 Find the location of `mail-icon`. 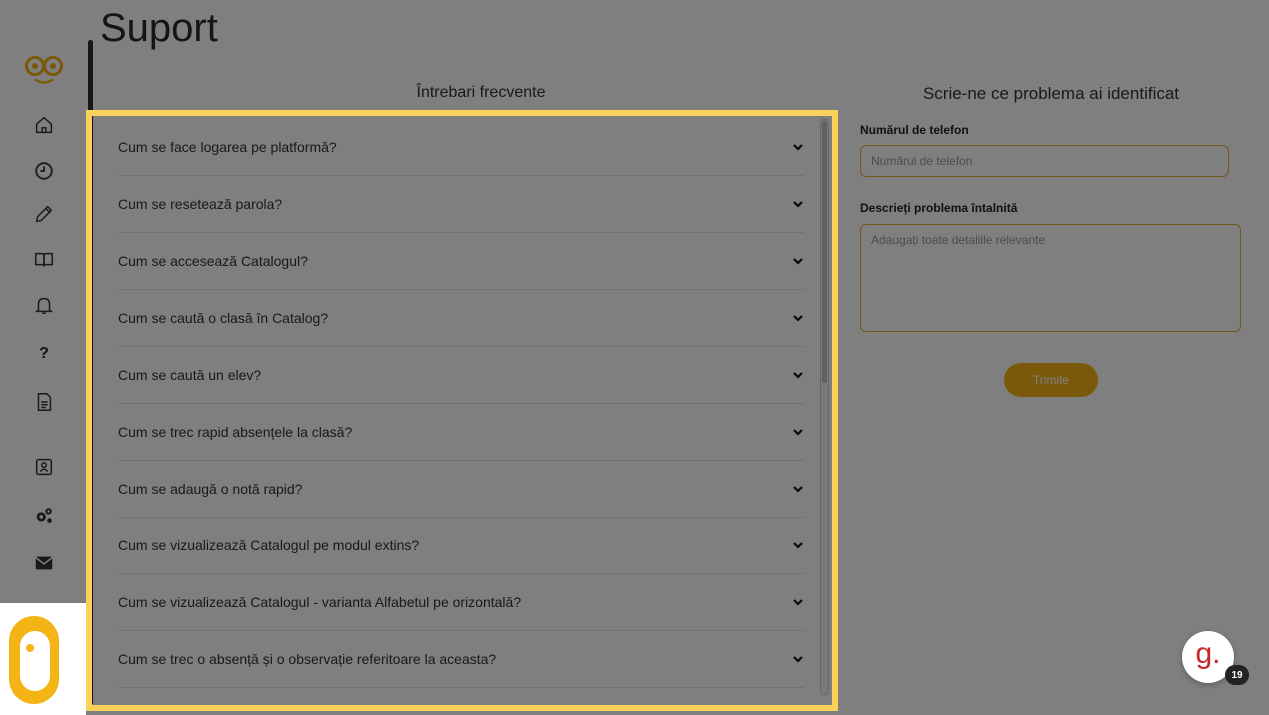

mail-icon is located at coordinates (44, 563).